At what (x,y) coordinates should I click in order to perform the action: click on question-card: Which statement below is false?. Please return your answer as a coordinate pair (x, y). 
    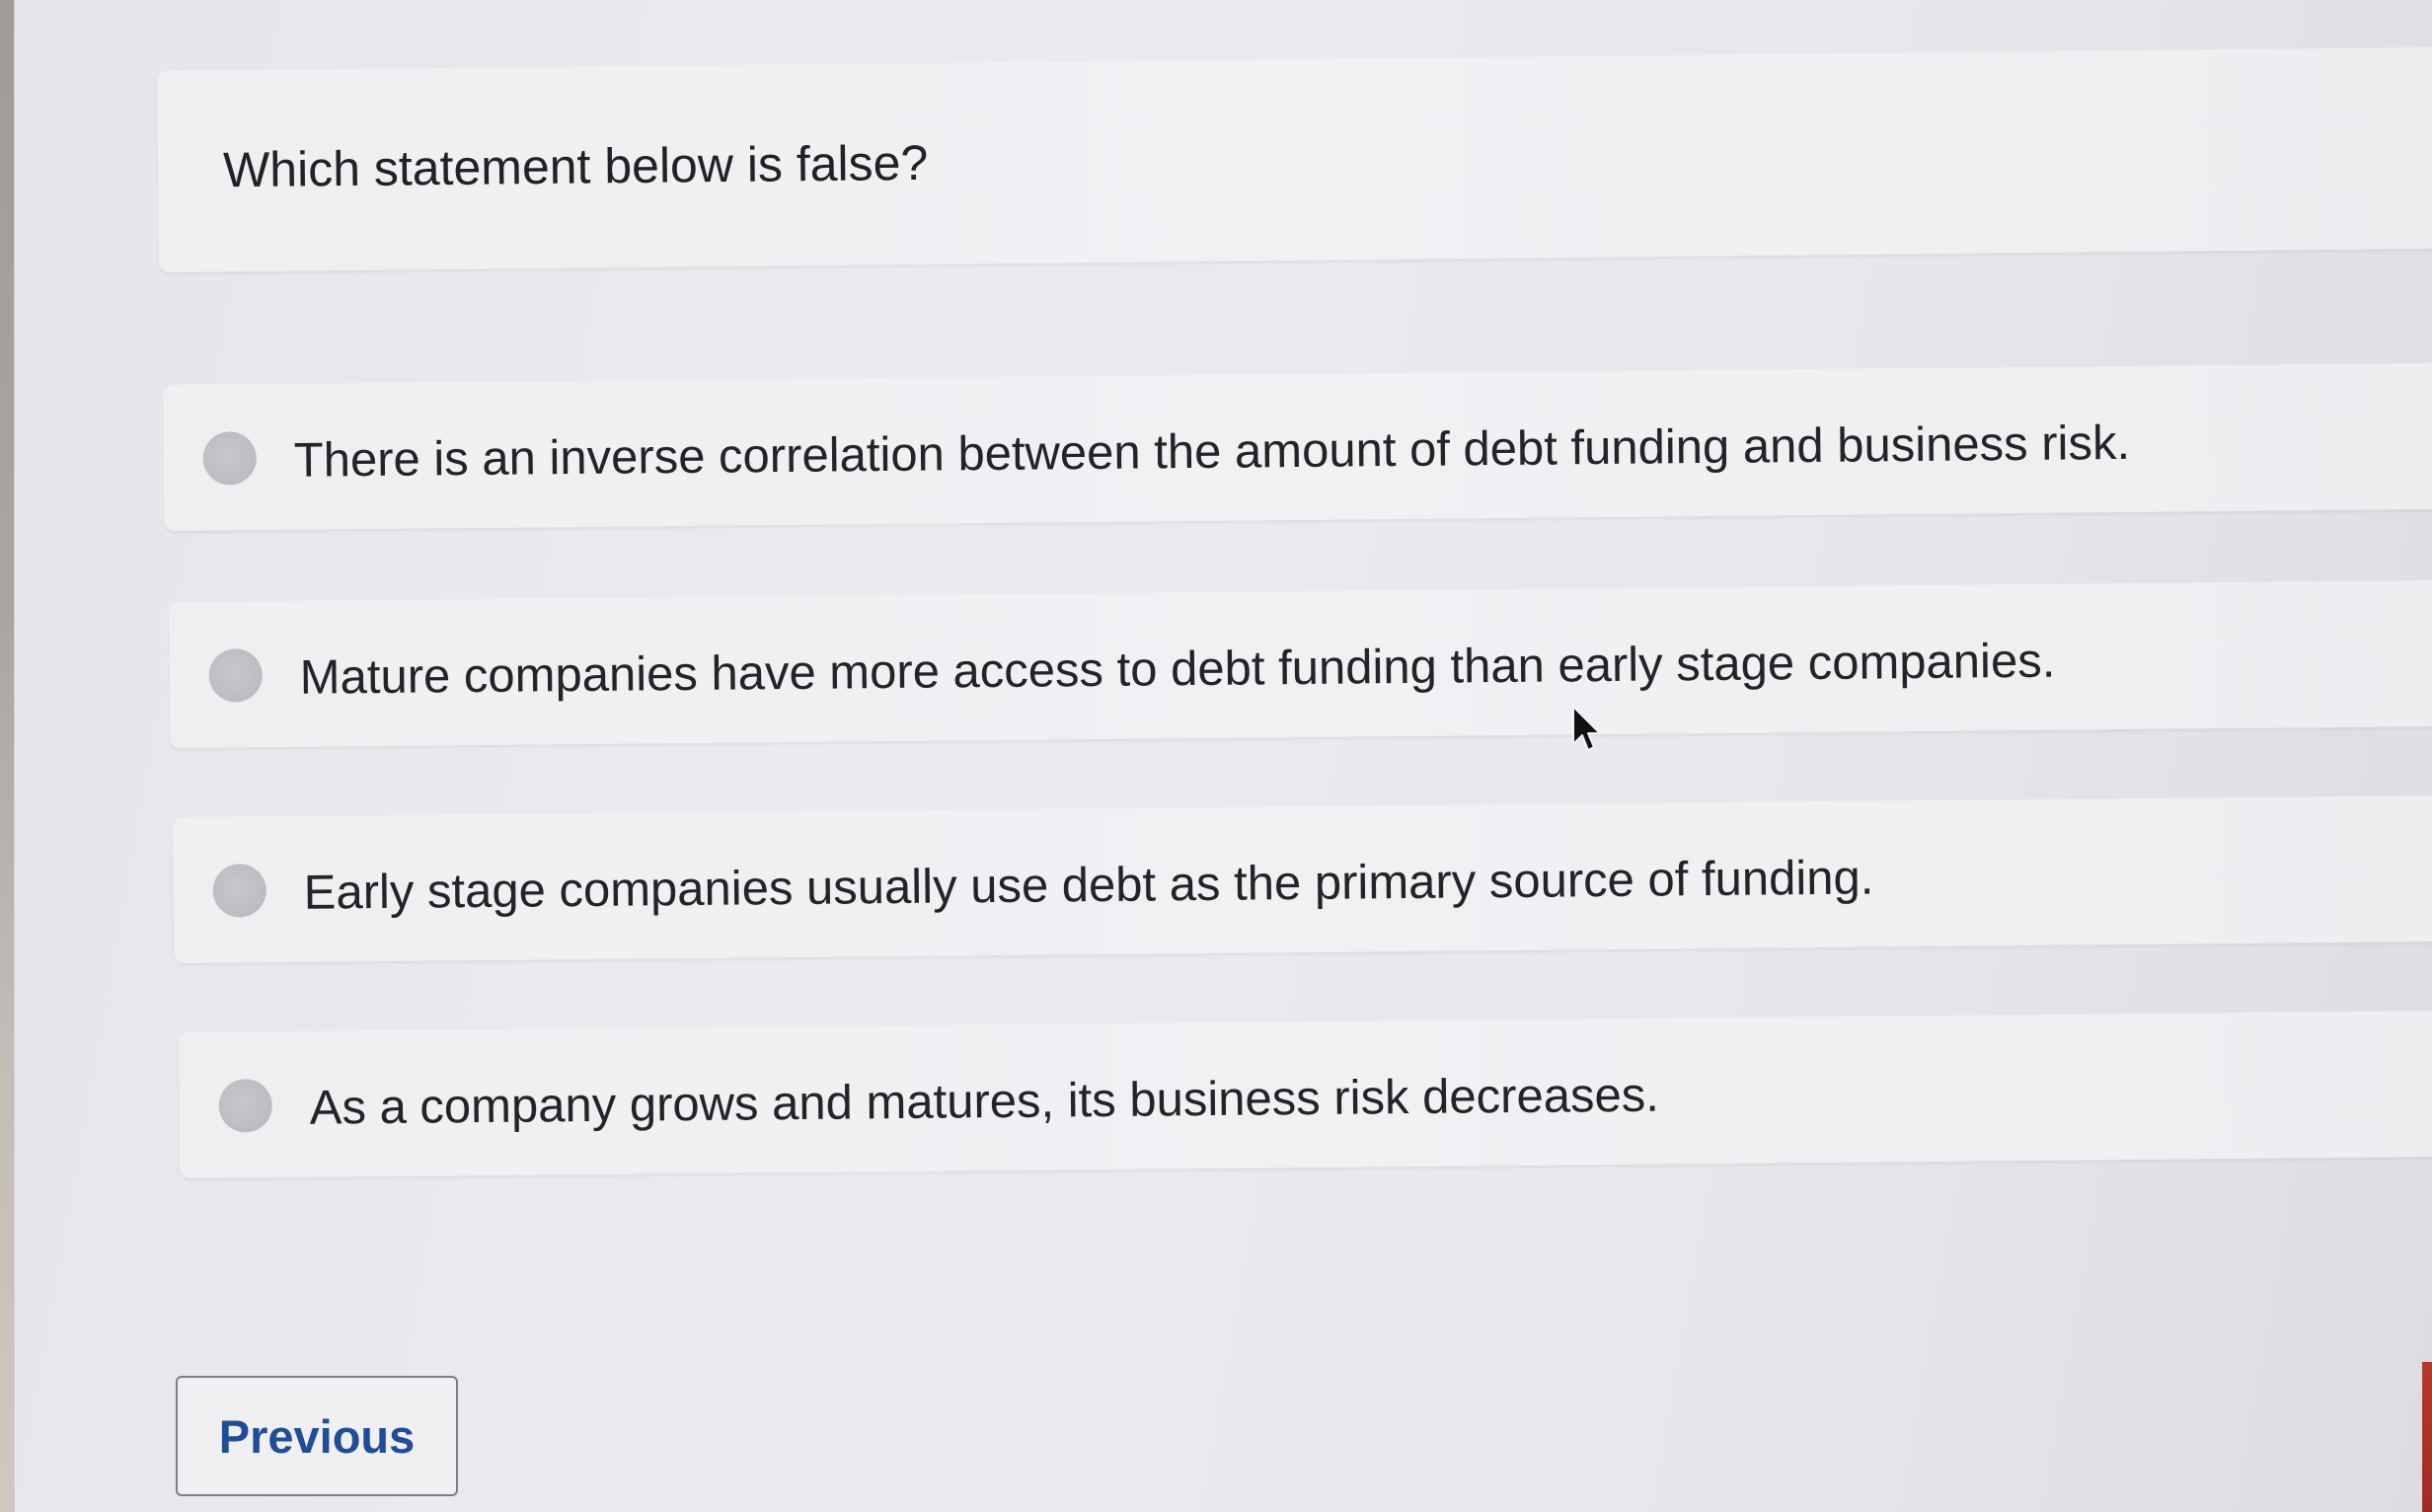
    Looking at the image, I should click on (1294, 159).